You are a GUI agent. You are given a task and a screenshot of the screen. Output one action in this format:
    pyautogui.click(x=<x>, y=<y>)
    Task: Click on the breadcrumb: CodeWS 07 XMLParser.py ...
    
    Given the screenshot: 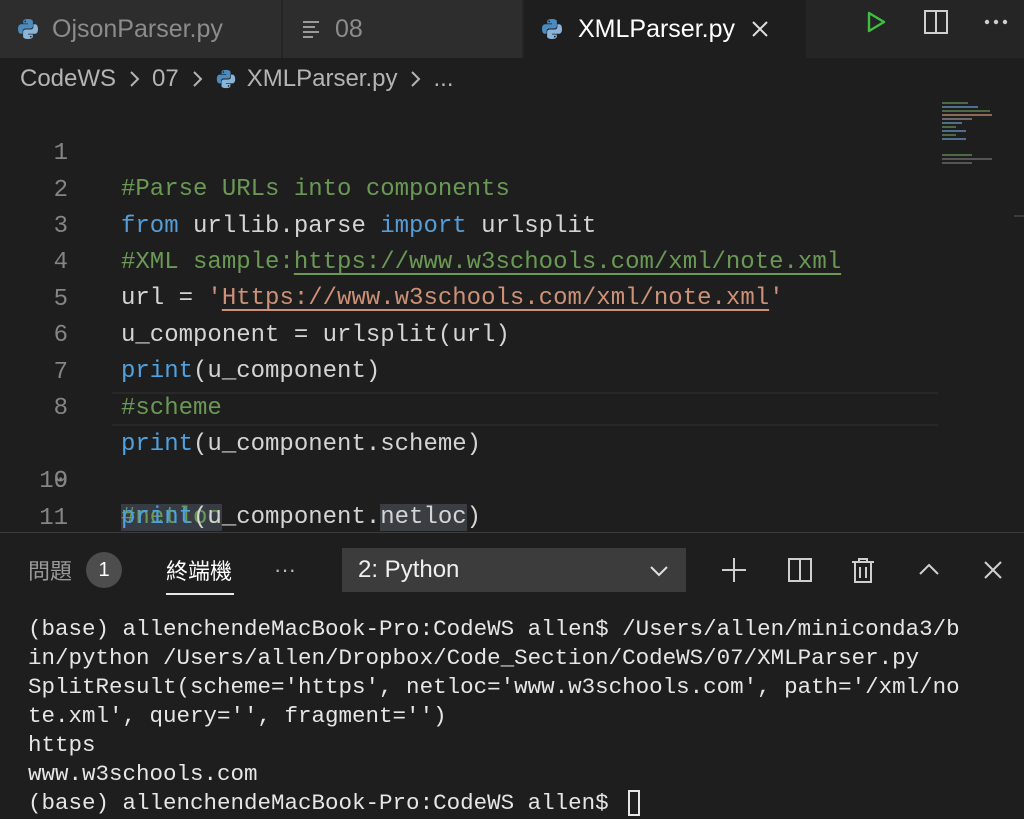 What is the action you would take?
    pyautogui.click(x=512, y=79)
    